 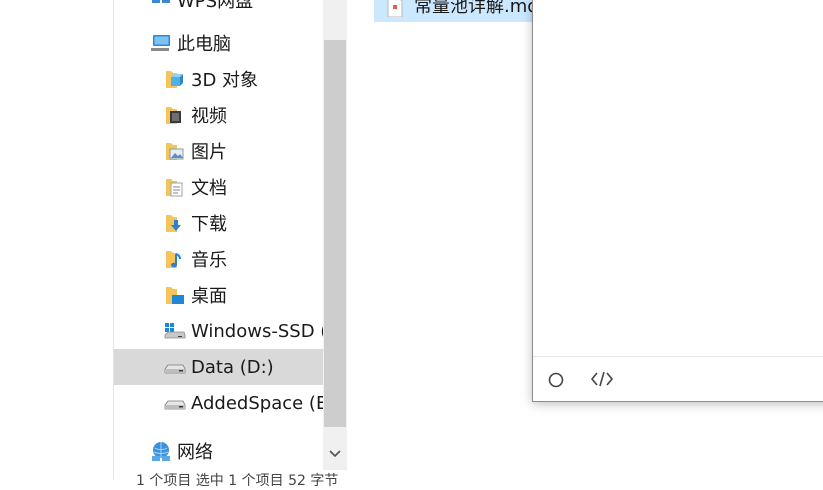 What do you see at coordinates (244, 187) in the screenshot?
I see `nav-item-documents: 文档` at bounding box center [244, 187].